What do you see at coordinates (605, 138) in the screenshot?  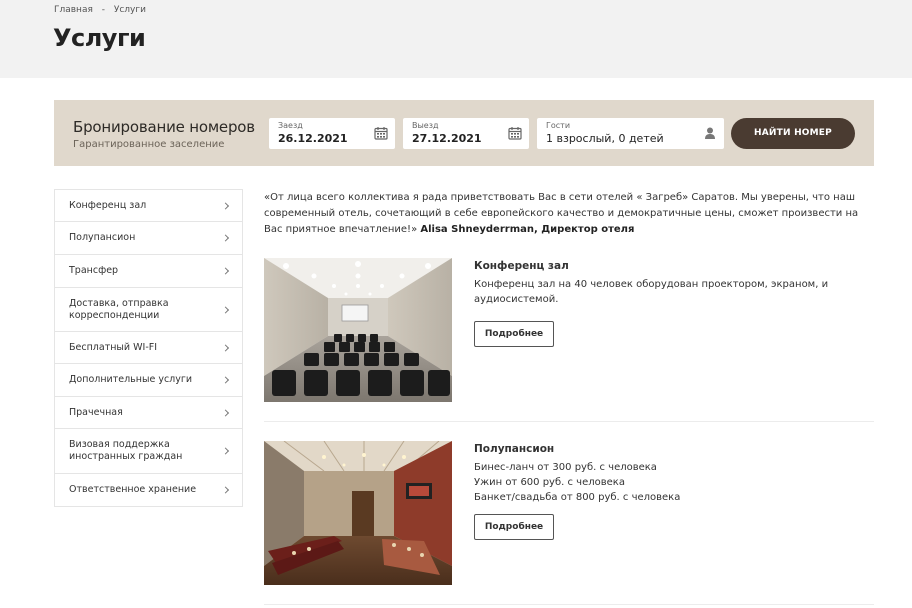 I see `guests-value: 1 взрослый, 0 детей` at bounding box center [605, 138].